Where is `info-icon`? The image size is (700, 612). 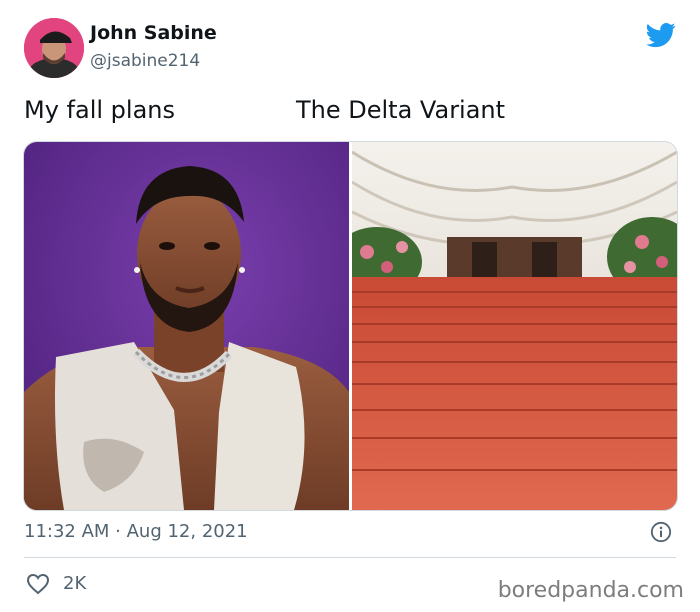
info-icon is located at coordinates (661, 532).